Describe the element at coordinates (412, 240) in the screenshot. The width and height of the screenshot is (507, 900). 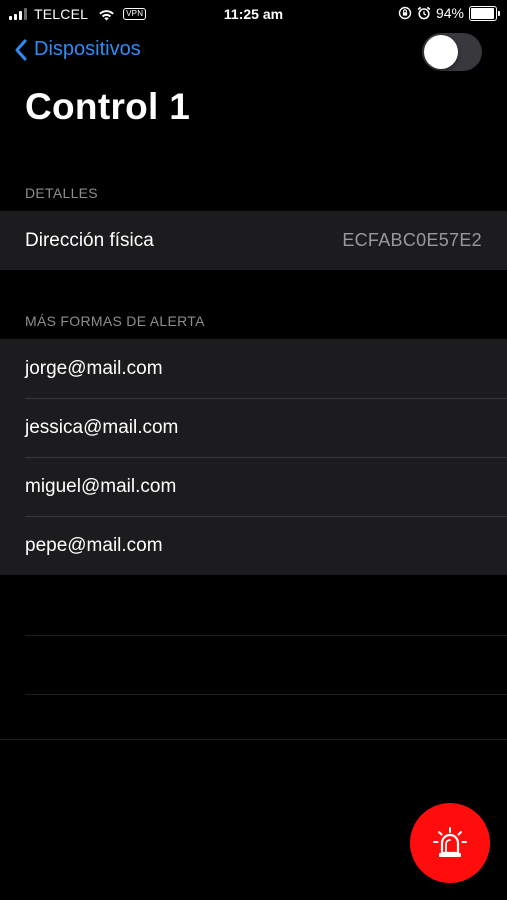
I see `physical-address-value: ECFABC0E57E2` at that location.